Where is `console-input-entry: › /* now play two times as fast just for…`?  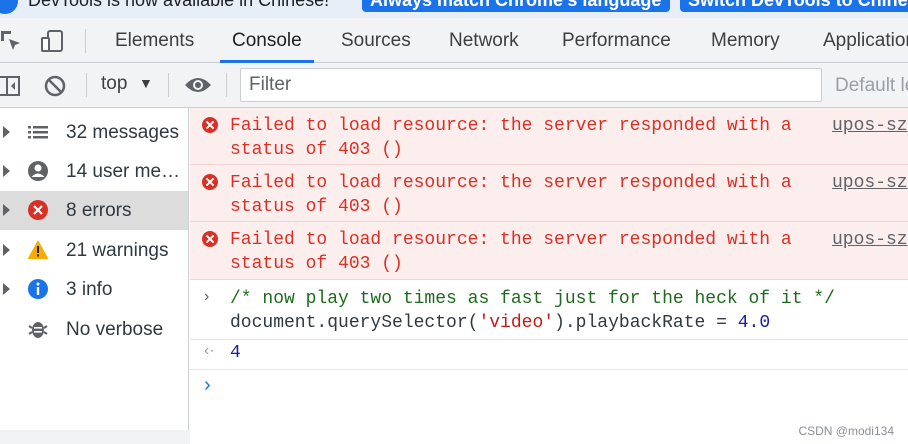
console-input-entry: › /* now play two times as fast just for… is located at coordinates (549, 312).